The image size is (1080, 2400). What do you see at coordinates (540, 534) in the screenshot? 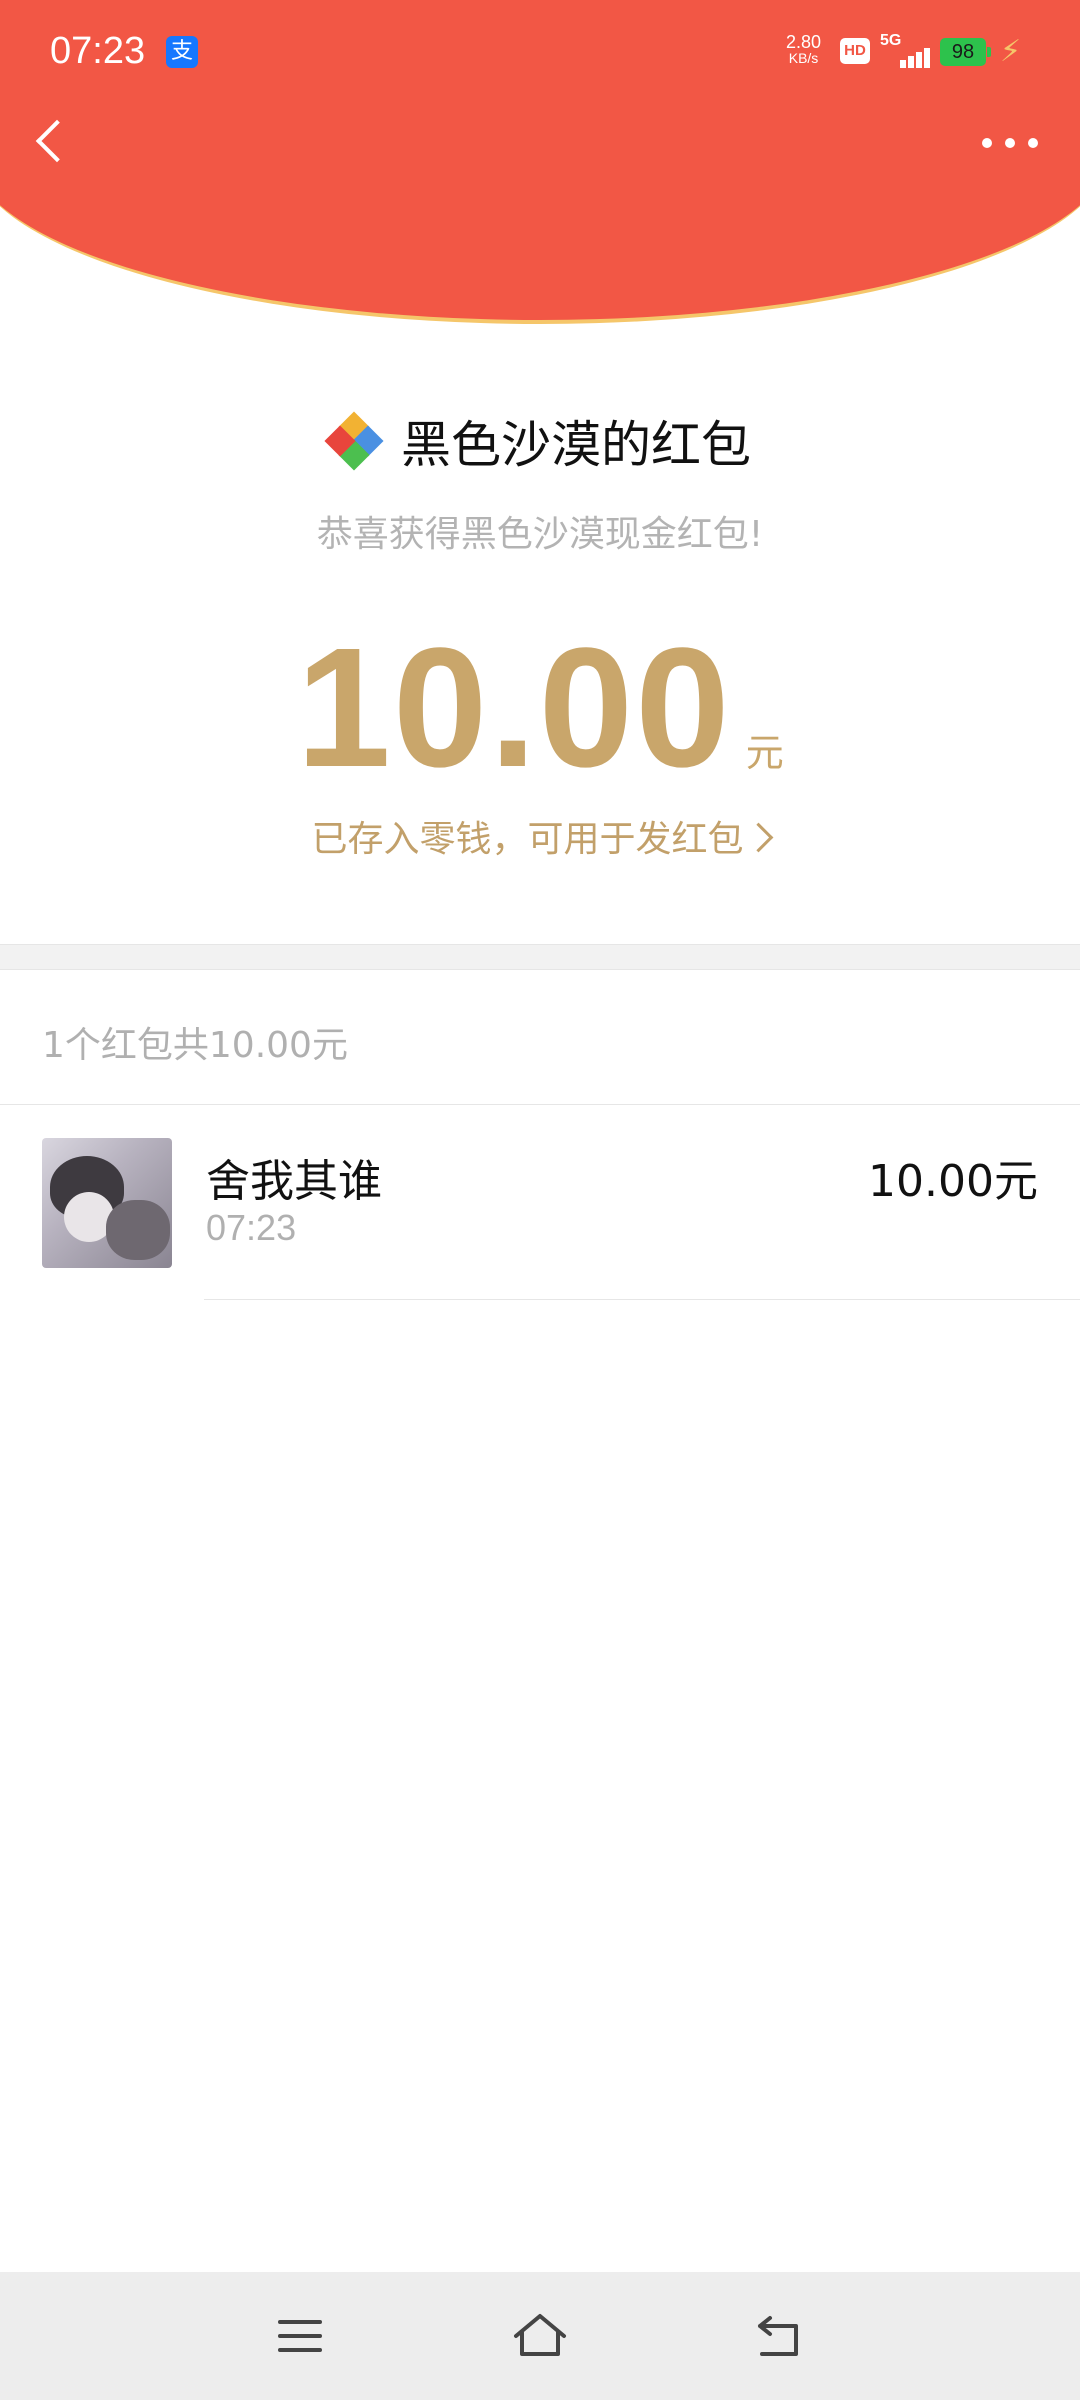
I see `greeting-text: 恭喜获得黑色沙漠现金红包!` at bounding box center [540, 534].